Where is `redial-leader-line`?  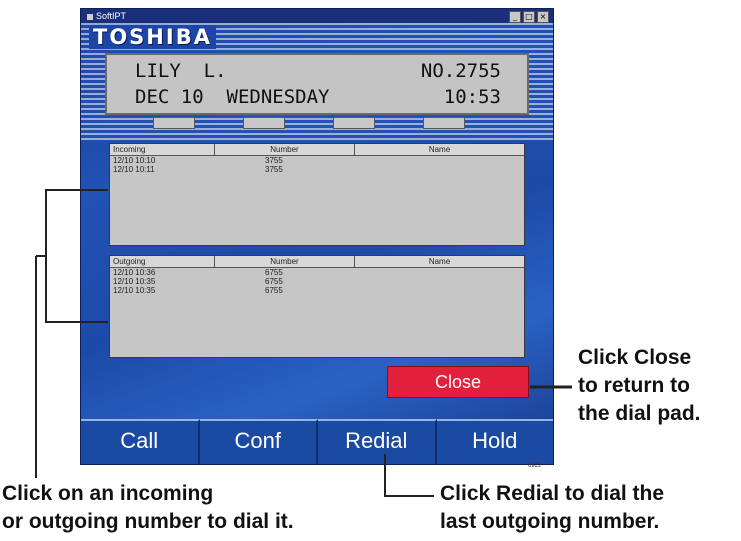
redial-leader-line is located at coordinates (409, 475).